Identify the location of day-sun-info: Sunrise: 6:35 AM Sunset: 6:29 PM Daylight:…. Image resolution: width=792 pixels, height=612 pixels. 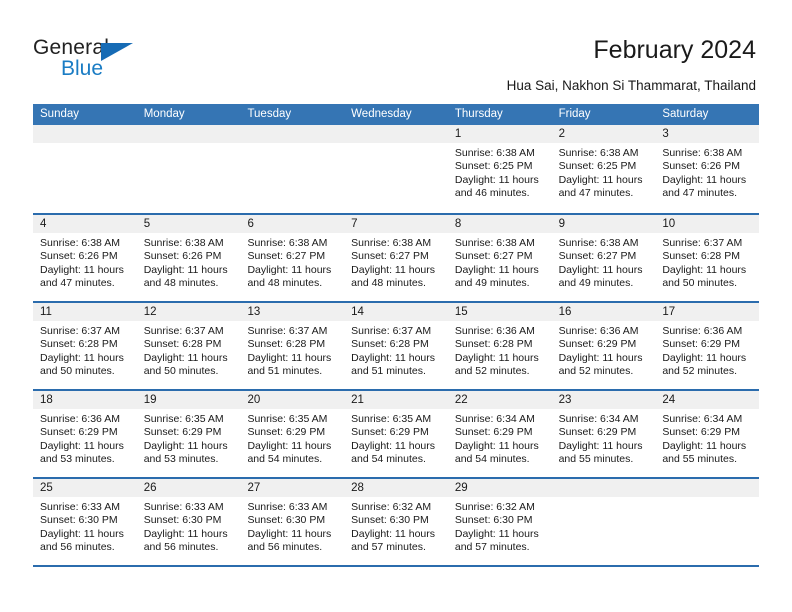
(292, 438).